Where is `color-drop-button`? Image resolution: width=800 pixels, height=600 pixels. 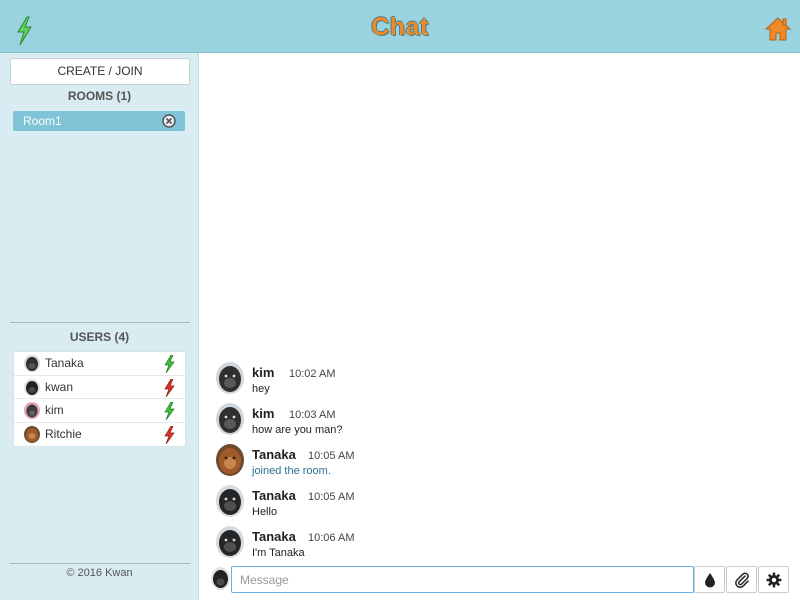 color-drop-button is located at coordinates (709, 579).